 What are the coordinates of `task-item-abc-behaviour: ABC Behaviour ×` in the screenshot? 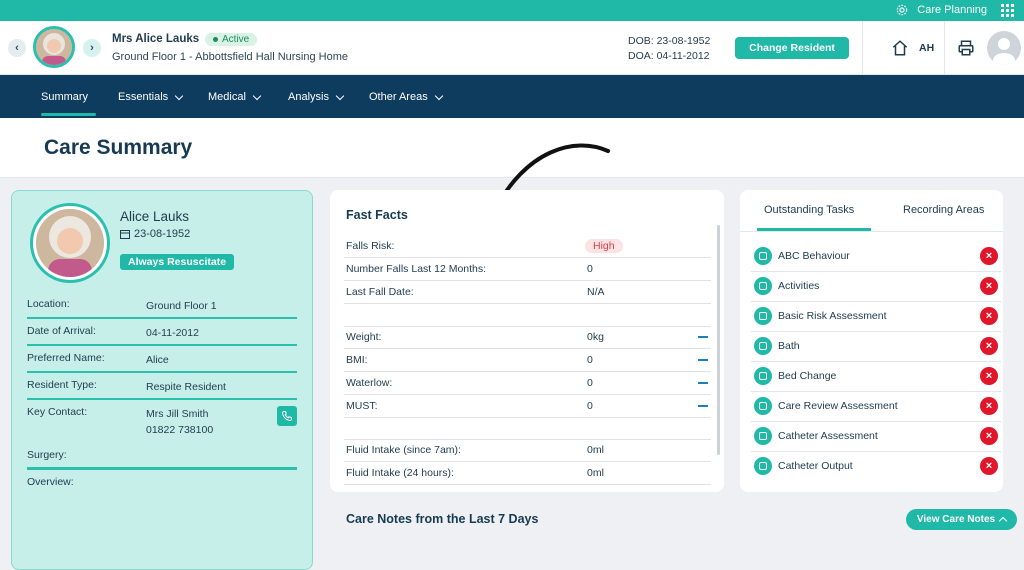 It's located at (876, 257).